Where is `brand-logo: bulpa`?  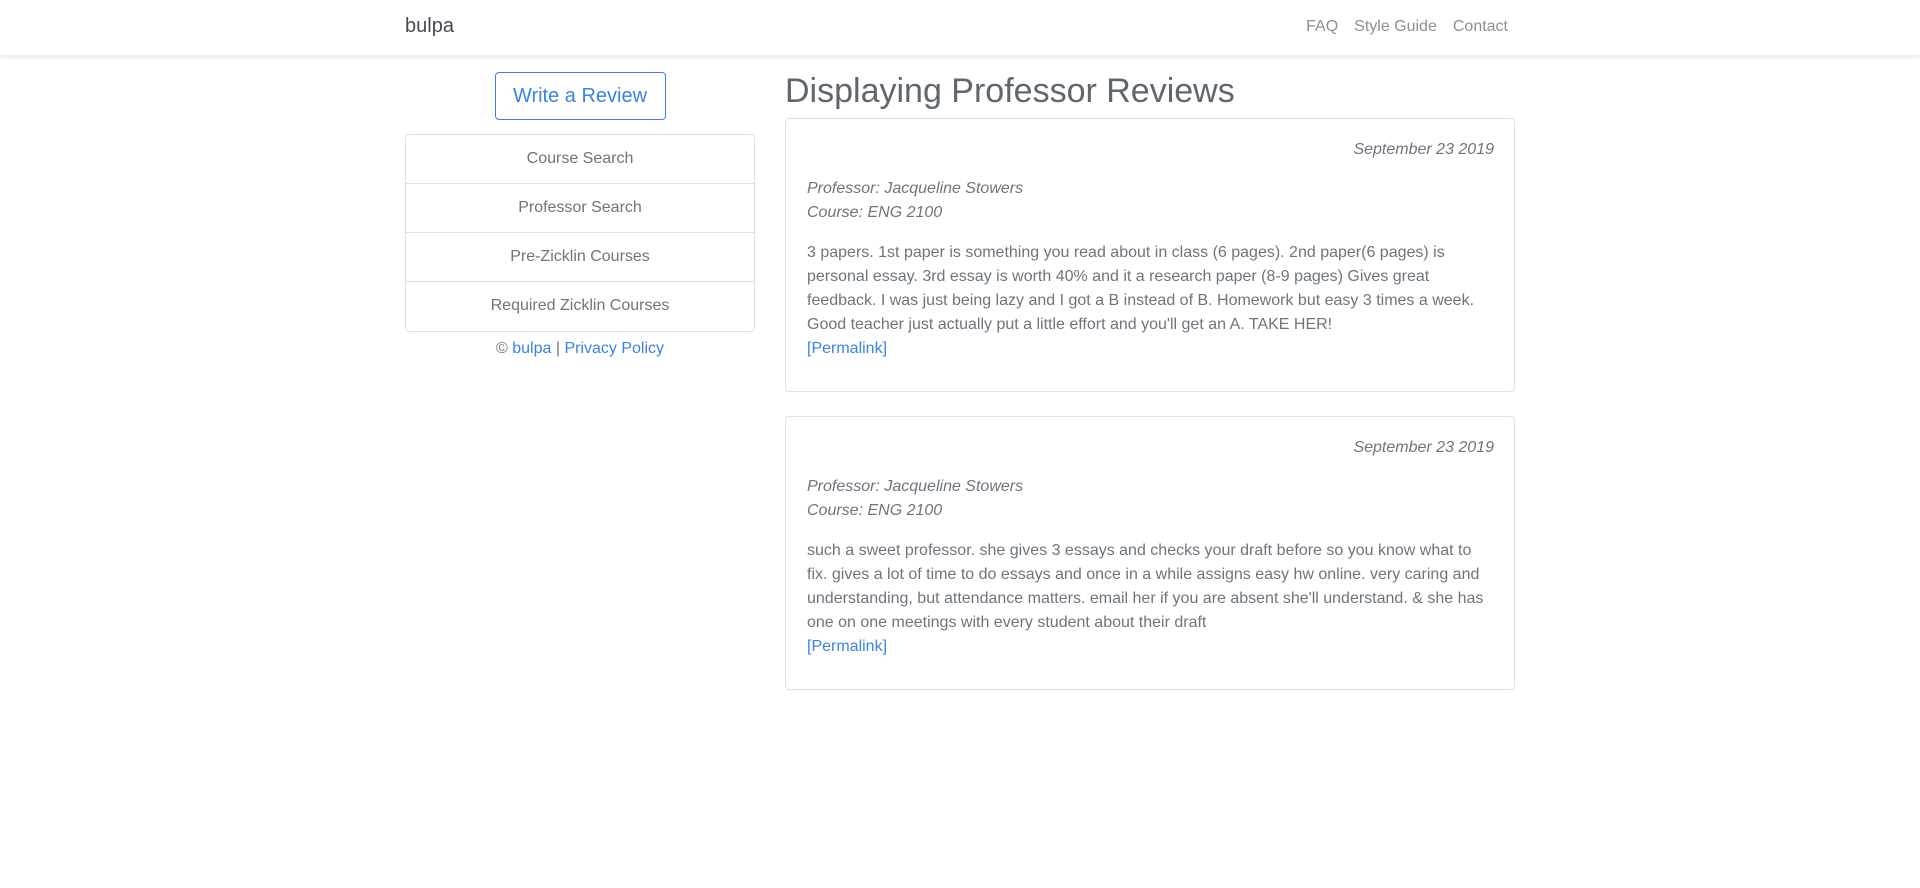 brand-logo: bulpa is located at coordinates (429, 26).